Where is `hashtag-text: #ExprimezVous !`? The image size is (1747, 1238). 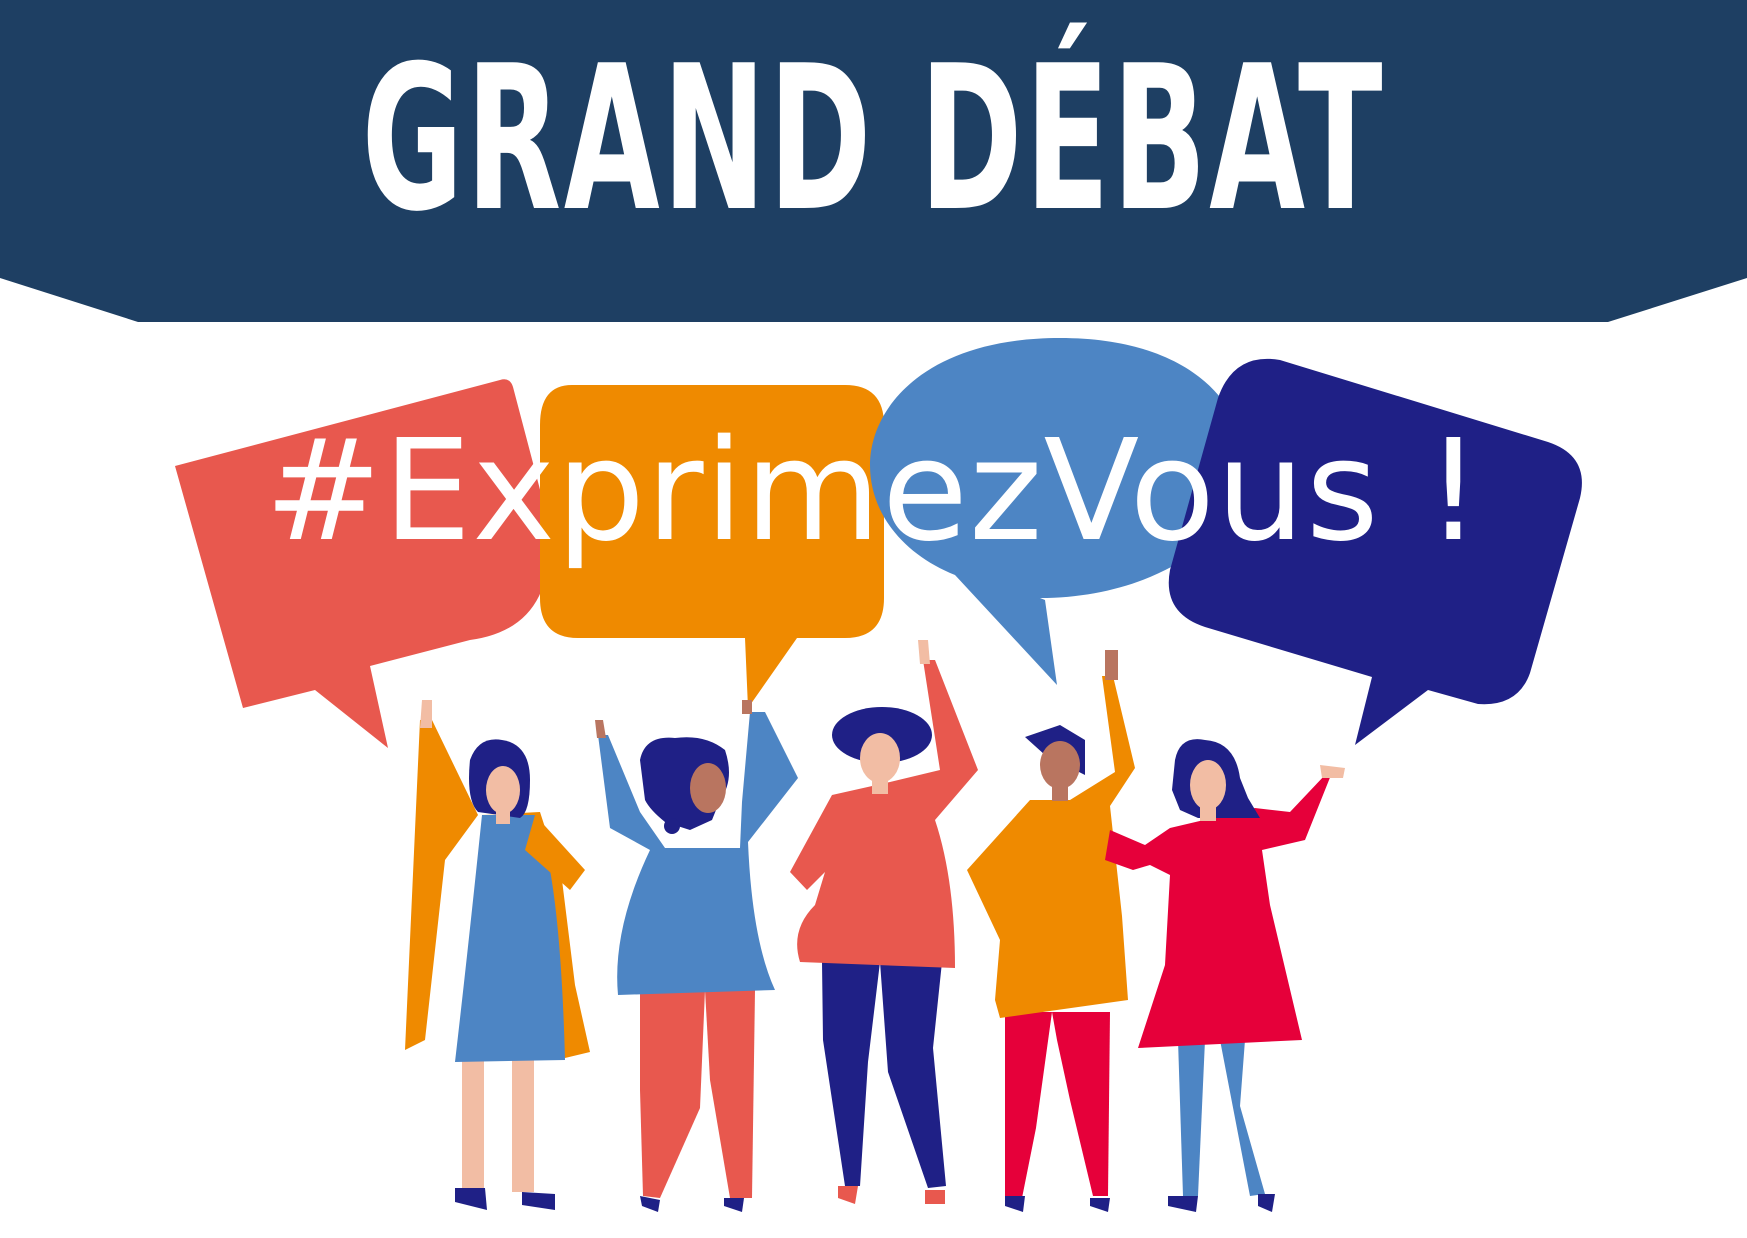 hashtag-text: #ExprimezVous ! is located at coordinates (873, 491).